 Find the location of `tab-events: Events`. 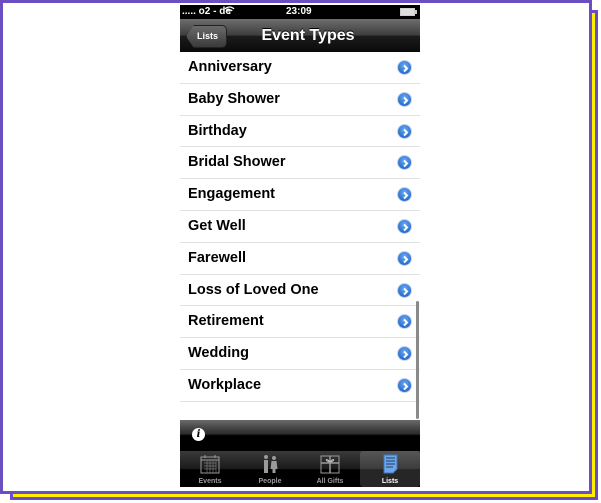

tab-events: Events is located at coordinates (210, 469).